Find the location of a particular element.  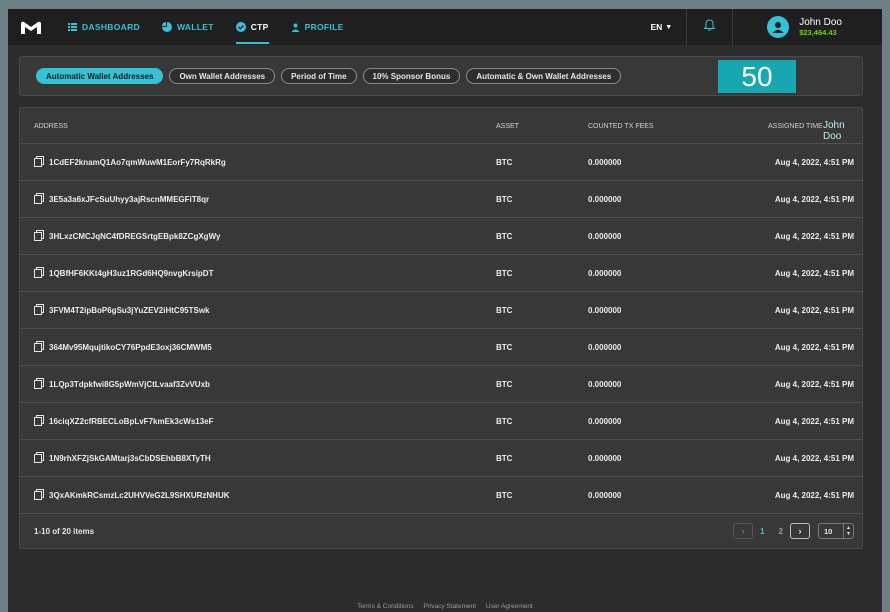

brand-logo is located at coordinates (31, 27).